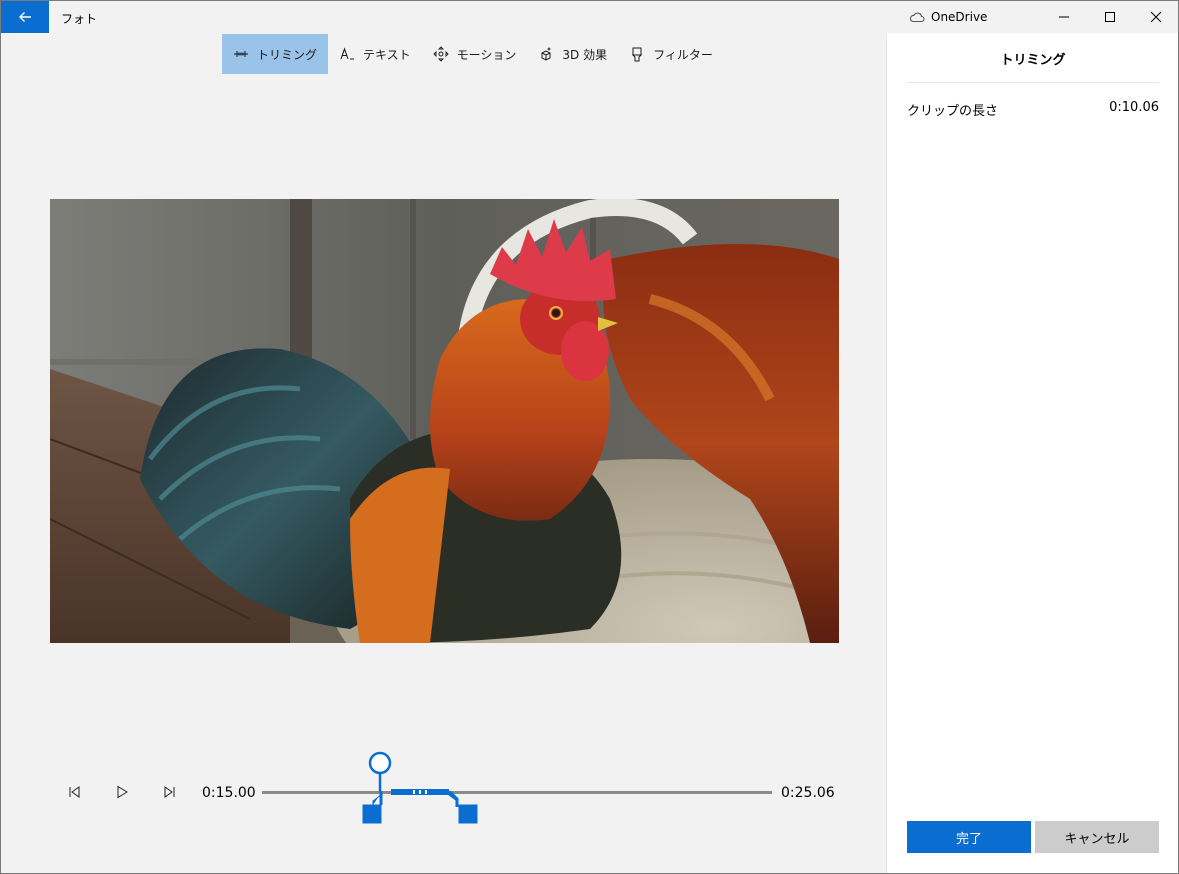 The height and width of the screenshot is (874, 1179). Describe the element at coordinates (517, 792) in the screenshot. I see `timeline-track` at that location.